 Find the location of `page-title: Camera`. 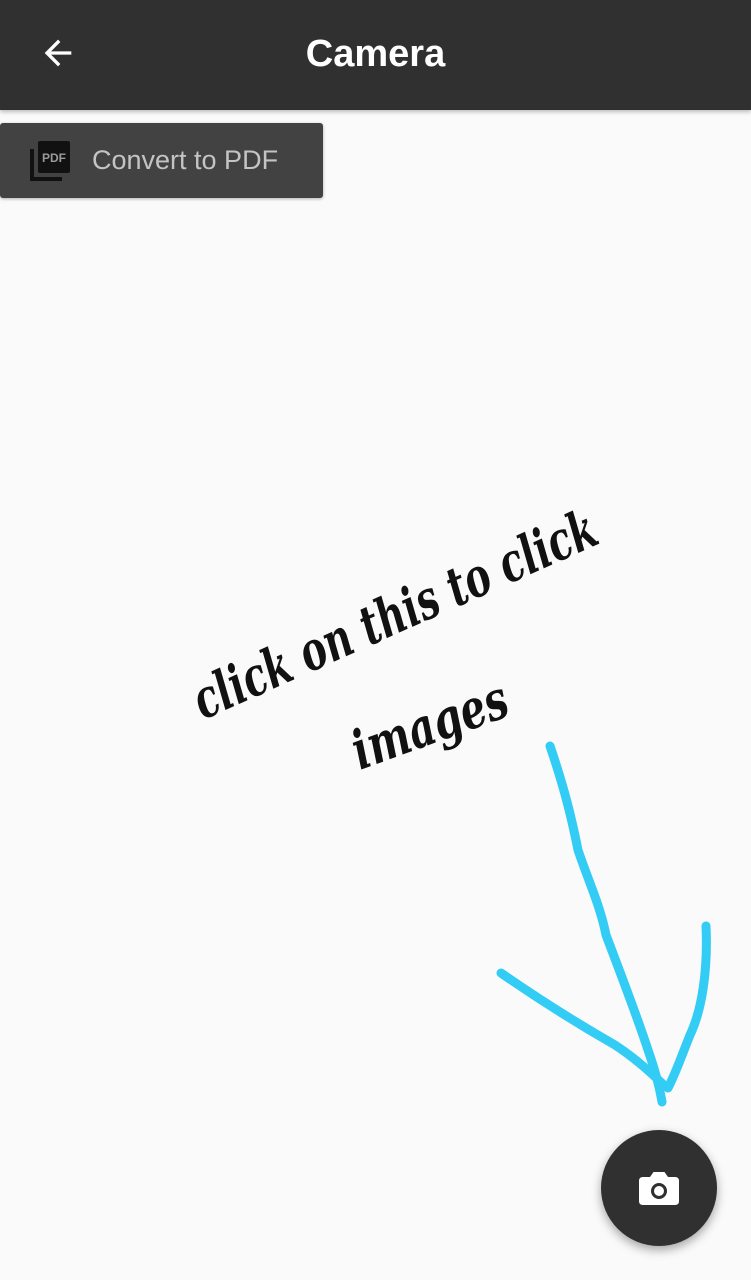

page-title: Camera is located at coordinates (375, 54).